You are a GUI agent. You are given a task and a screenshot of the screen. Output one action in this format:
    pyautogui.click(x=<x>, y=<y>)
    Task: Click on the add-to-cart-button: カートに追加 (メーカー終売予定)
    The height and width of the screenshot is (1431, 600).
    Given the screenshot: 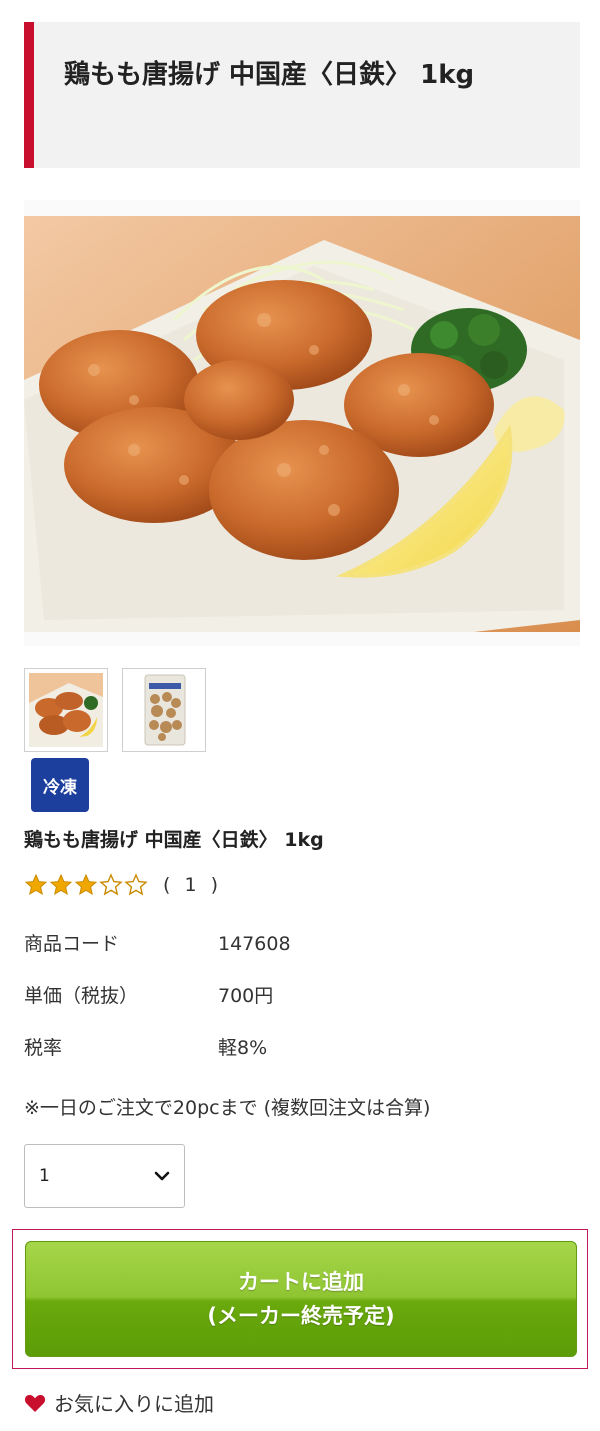 What is the action you would take?
    pyautogui.click(x=301, y=1299)
    